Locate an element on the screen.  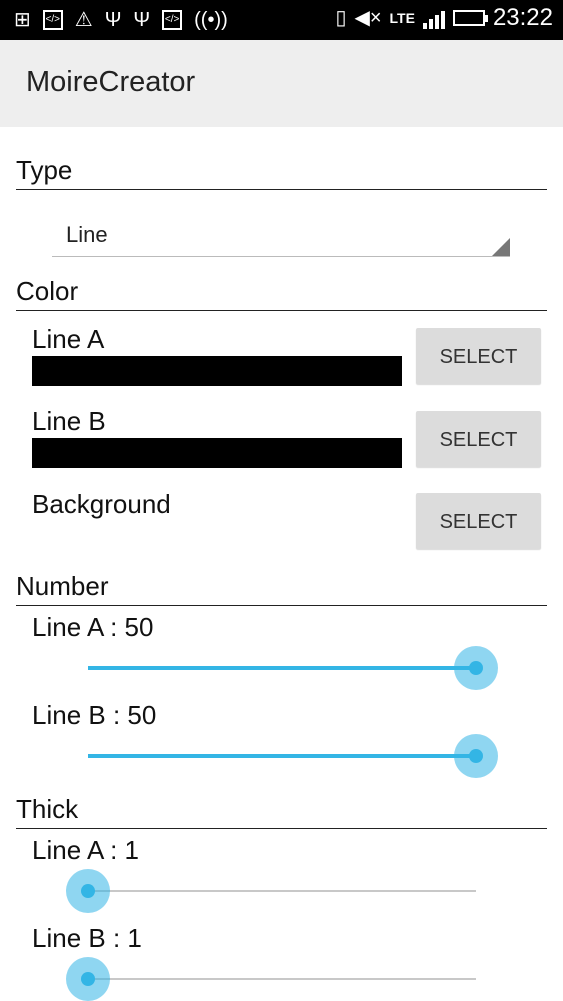
phone-icon: ▯ is located at coordinates (341, 18).